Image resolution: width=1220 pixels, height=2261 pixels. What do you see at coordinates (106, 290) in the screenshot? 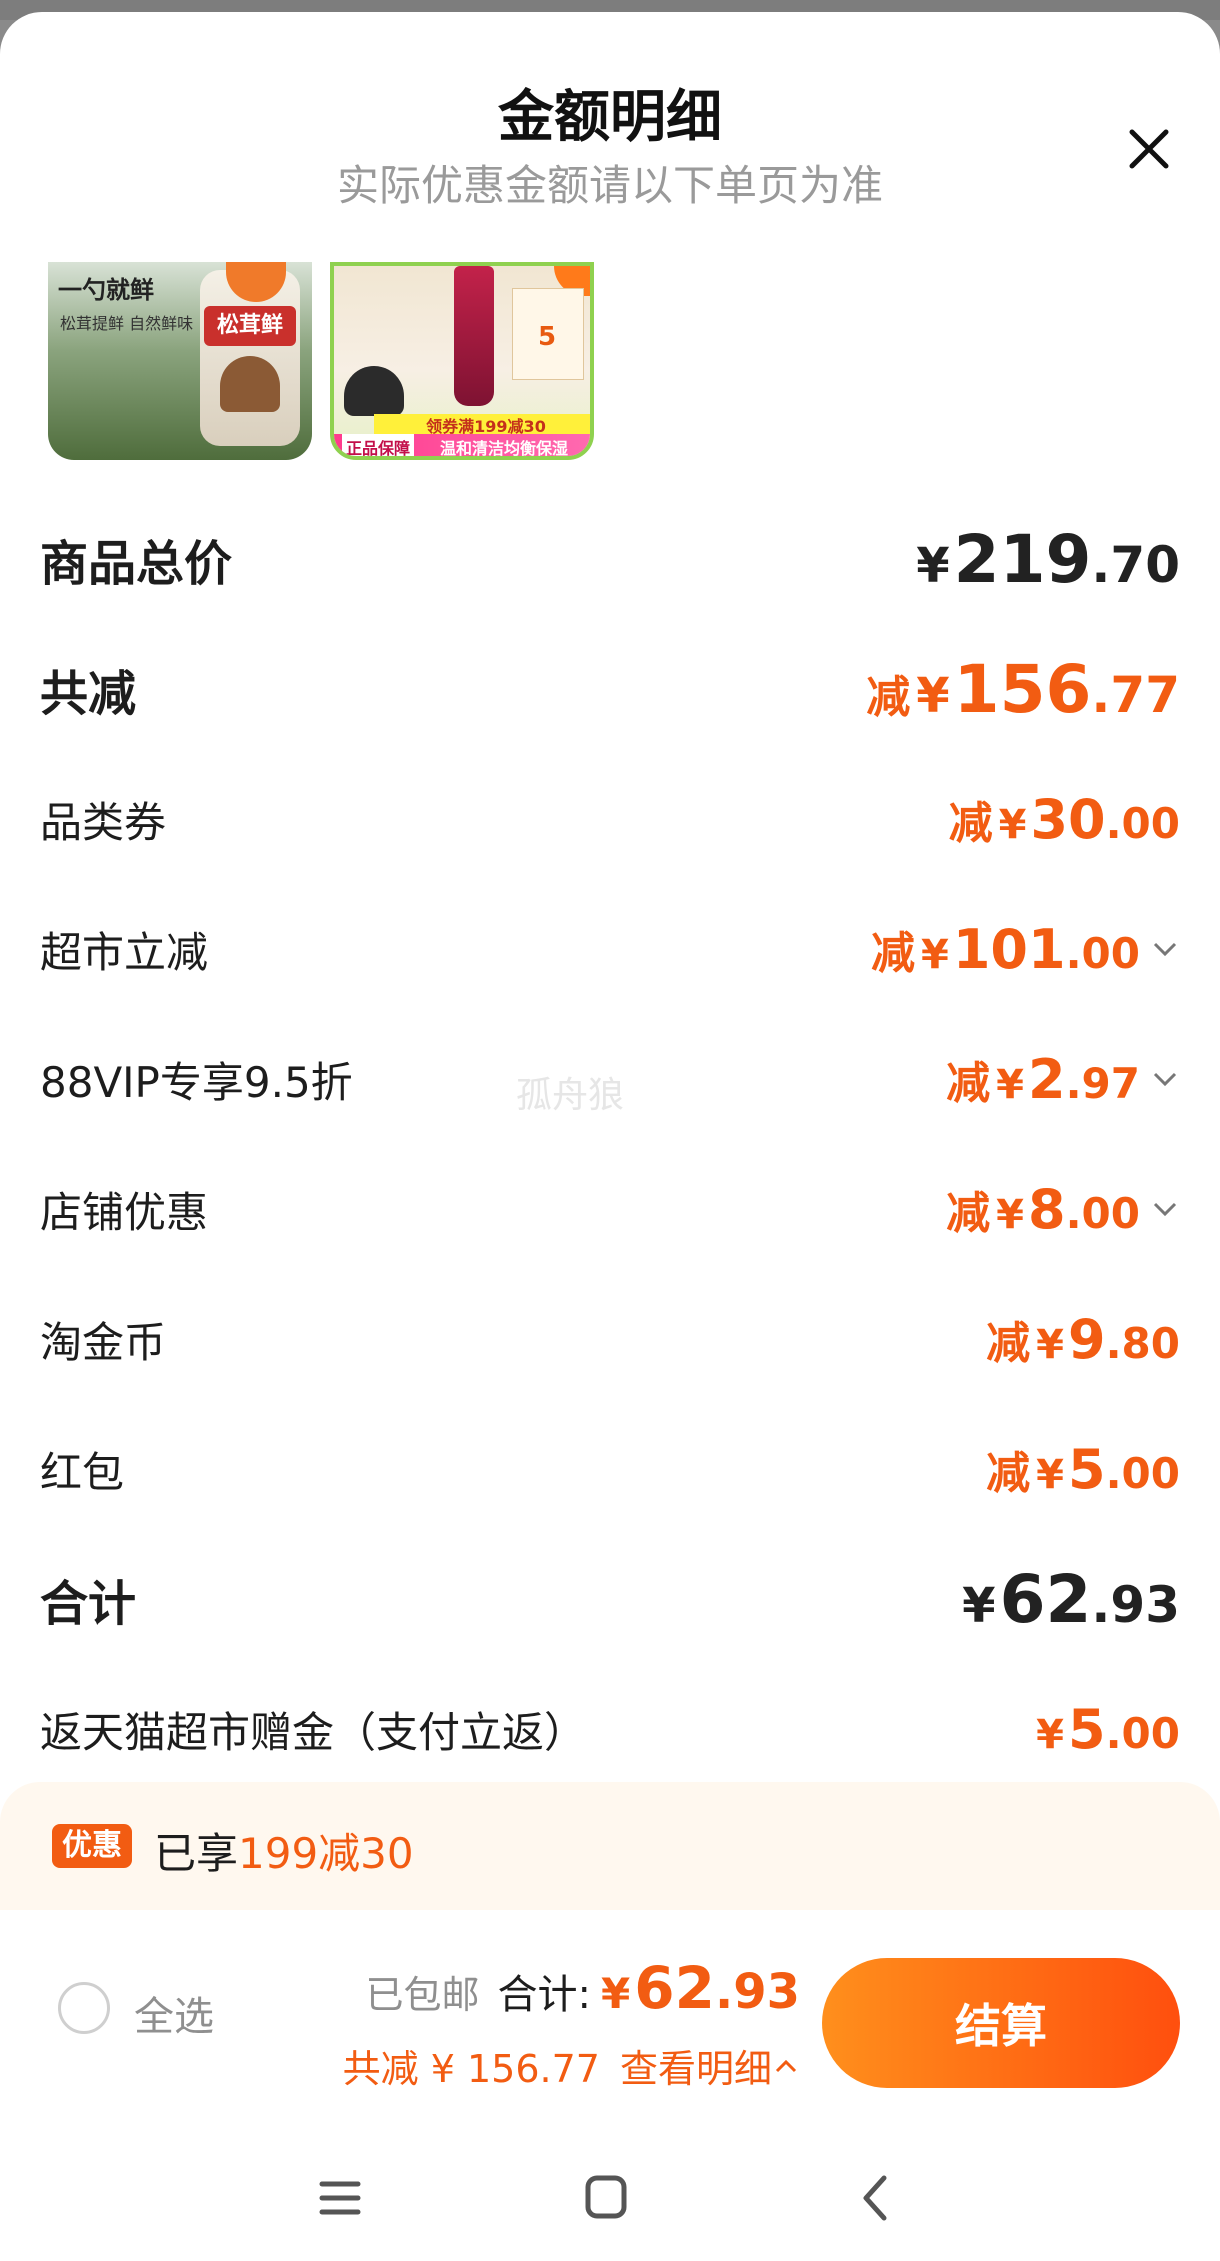
I see `thumbnail-caption: 一勺就鲜` at bounding box center [106, 290].